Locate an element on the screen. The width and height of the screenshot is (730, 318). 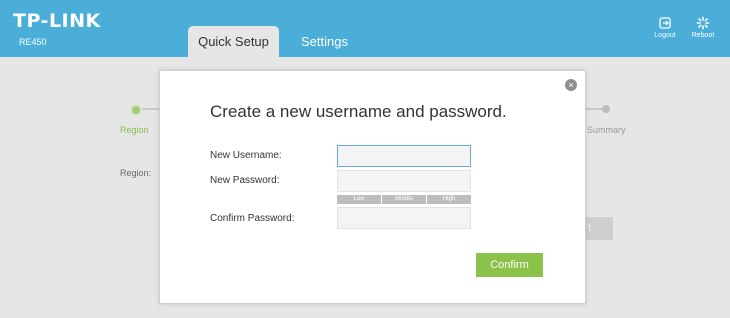
new-password-input is located at coordinates (404, 181).